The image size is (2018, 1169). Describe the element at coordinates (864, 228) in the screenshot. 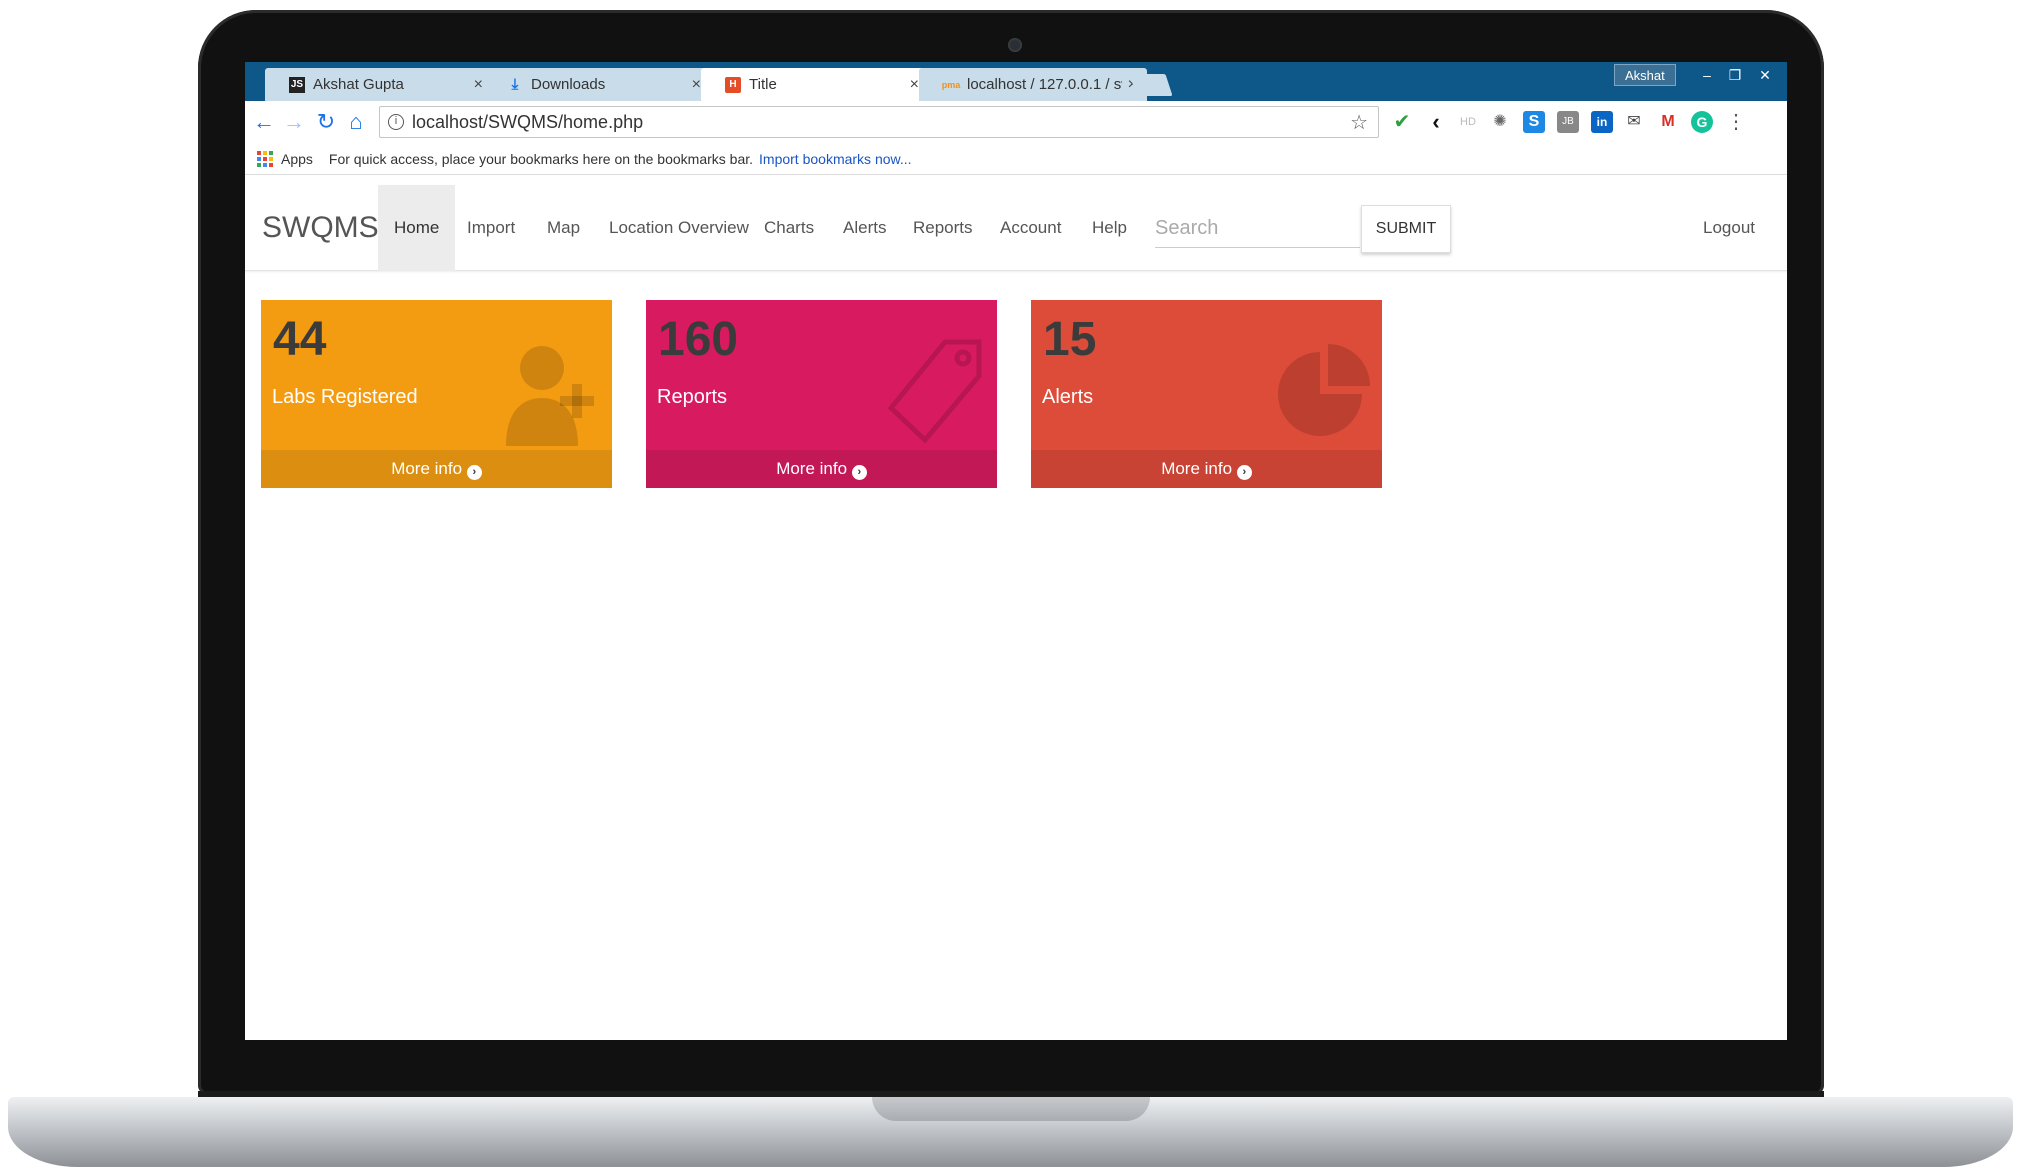

I see `nav-alerts: Alerts` at that location.